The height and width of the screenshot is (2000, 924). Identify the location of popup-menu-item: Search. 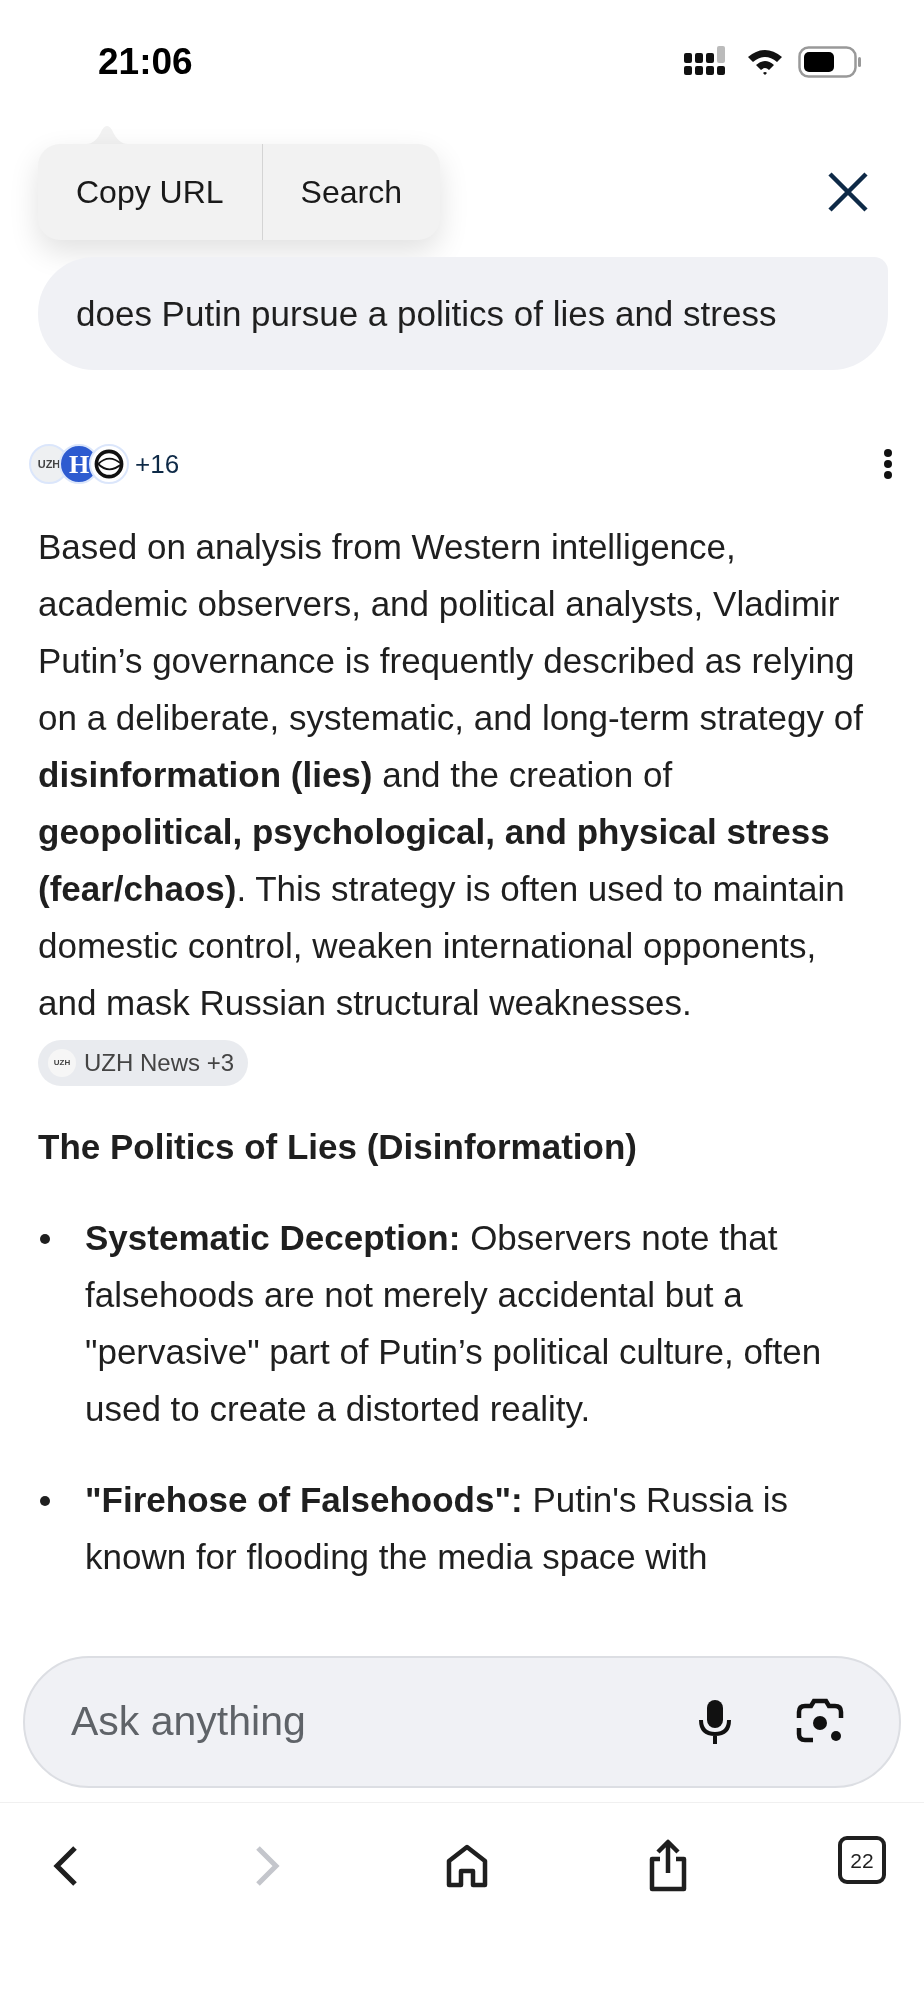
(350, 192).